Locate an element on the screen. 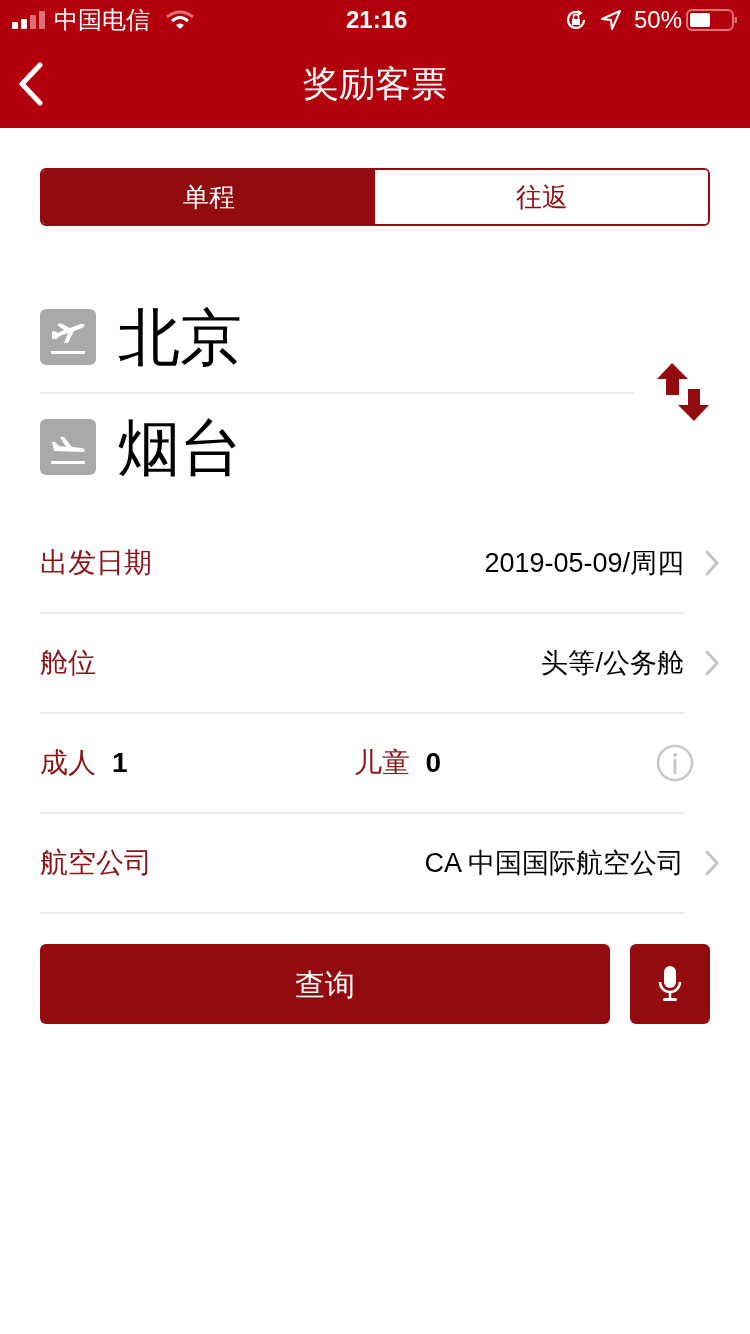  microphone-icon is located at coordinates (670, 984).